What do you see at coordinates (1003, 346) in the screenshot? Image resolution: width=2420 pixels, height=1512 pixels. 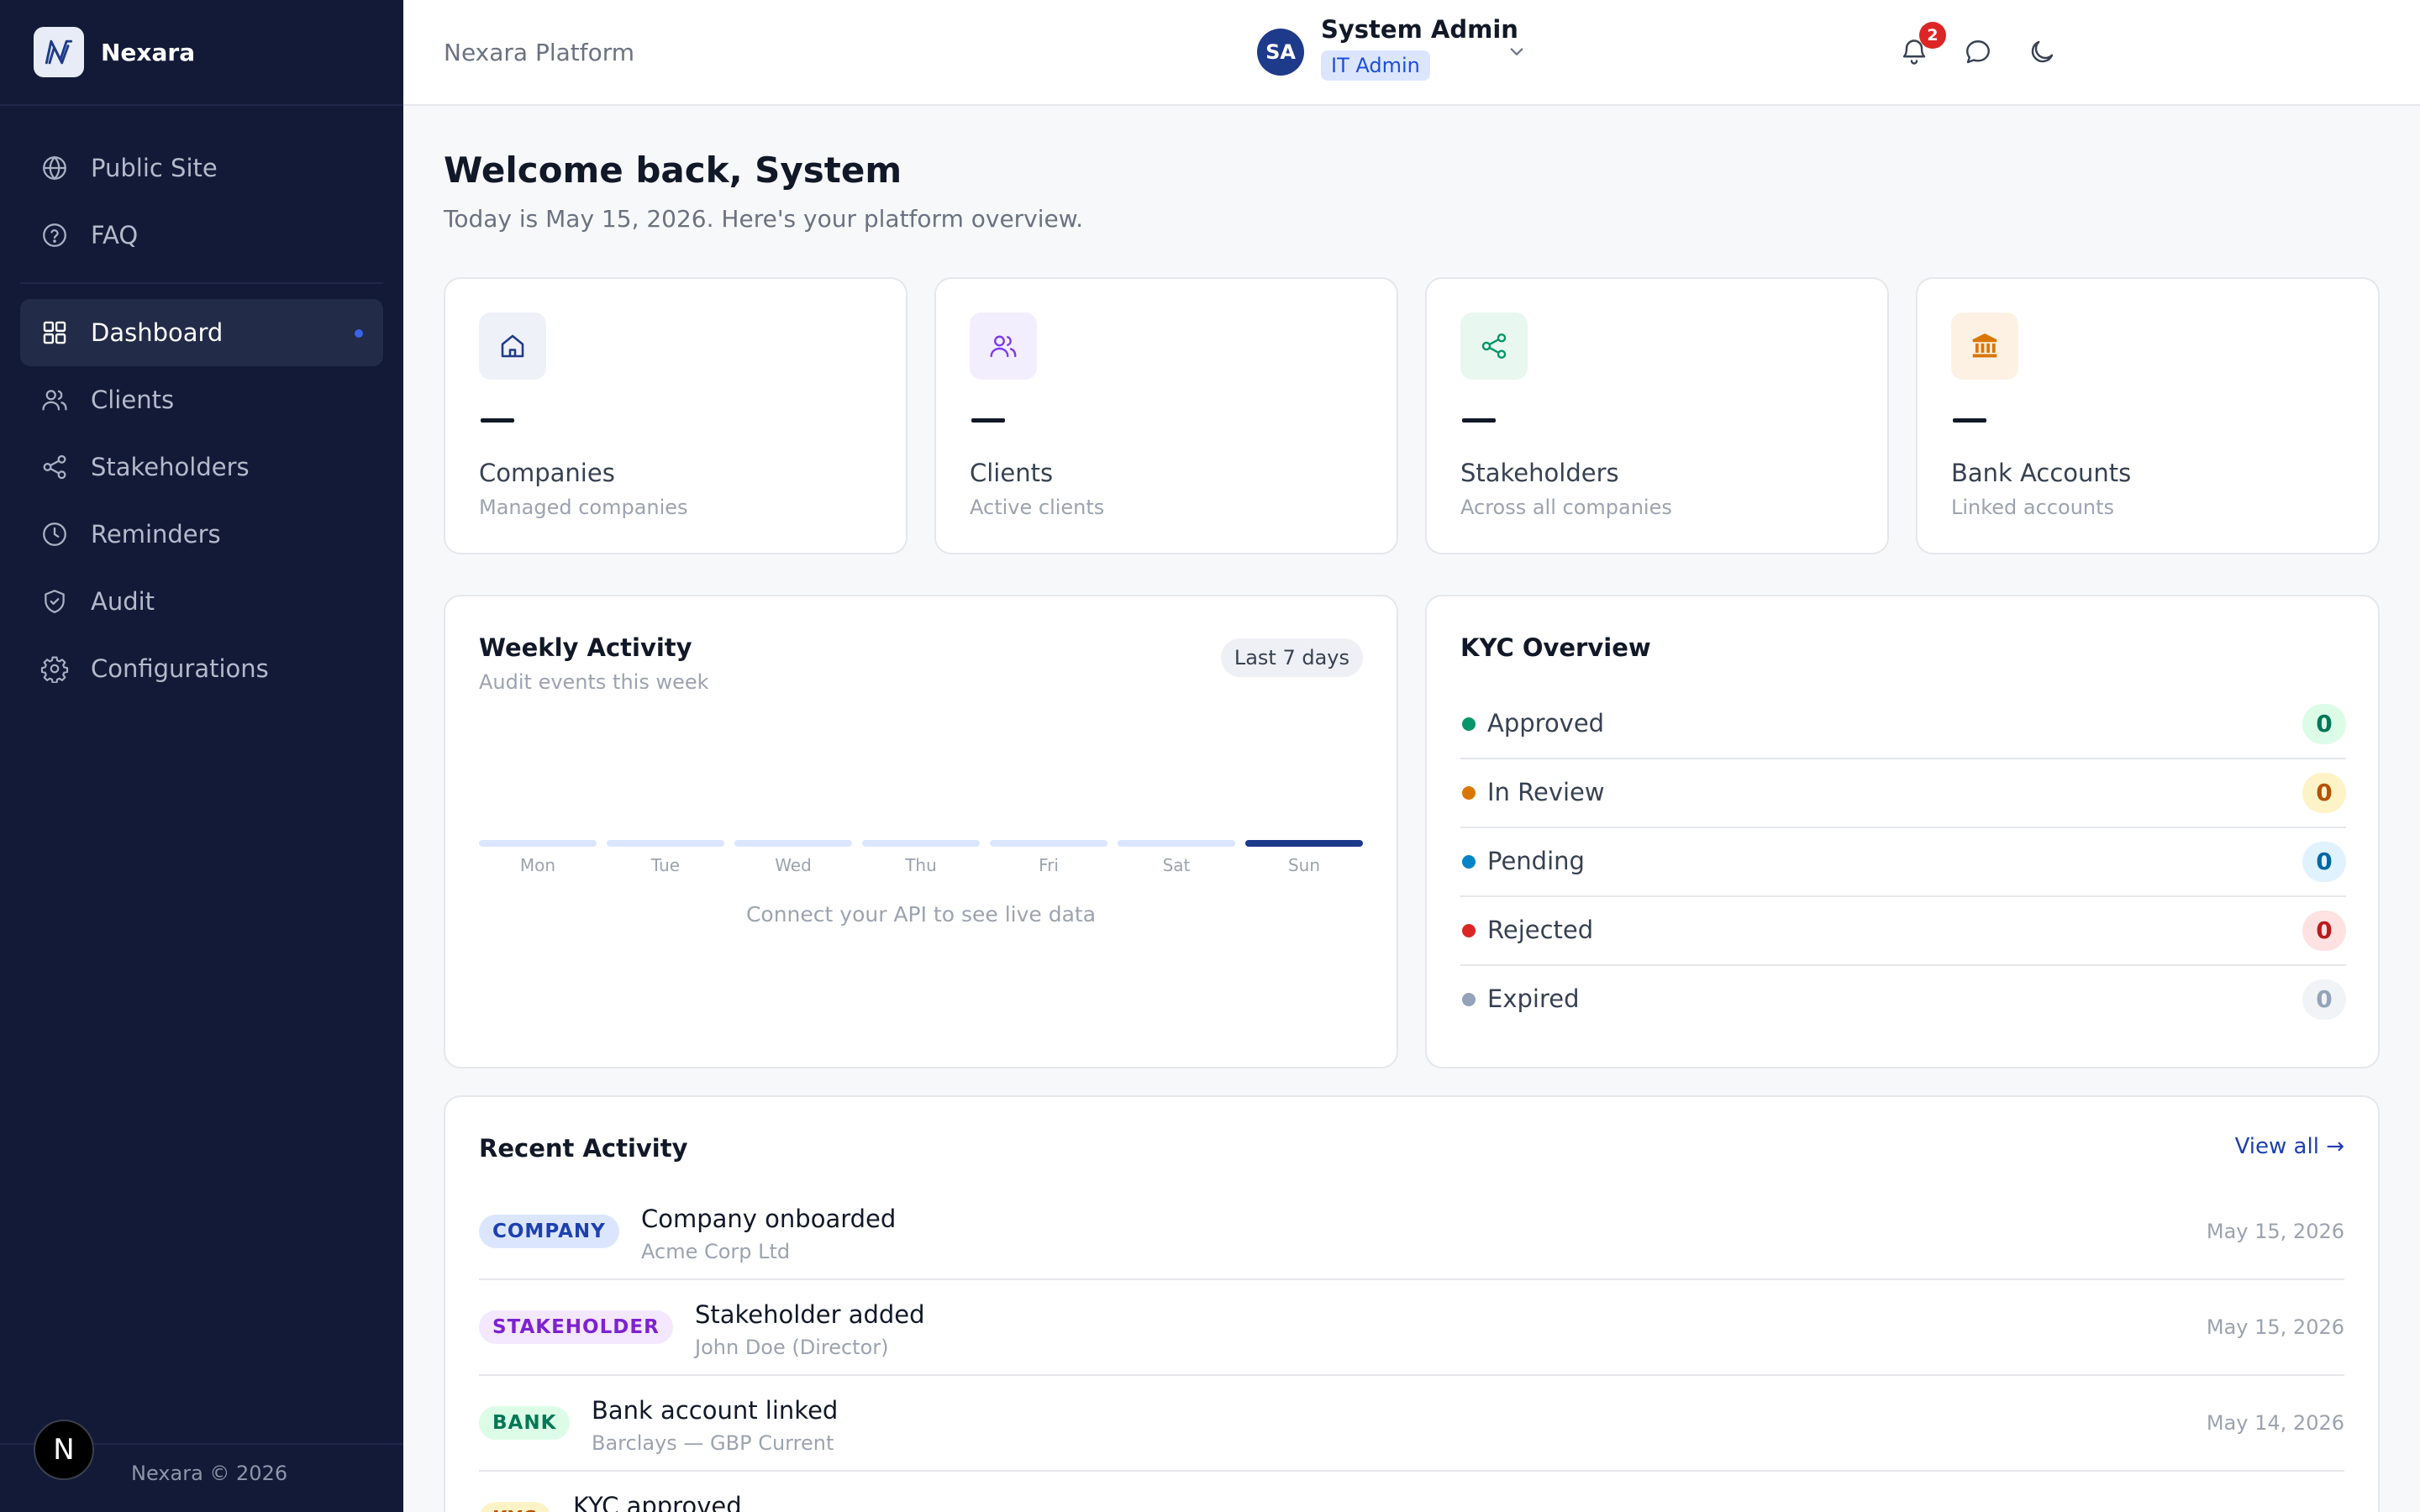 I see `users-icon` at bounding box center [1003, 346].